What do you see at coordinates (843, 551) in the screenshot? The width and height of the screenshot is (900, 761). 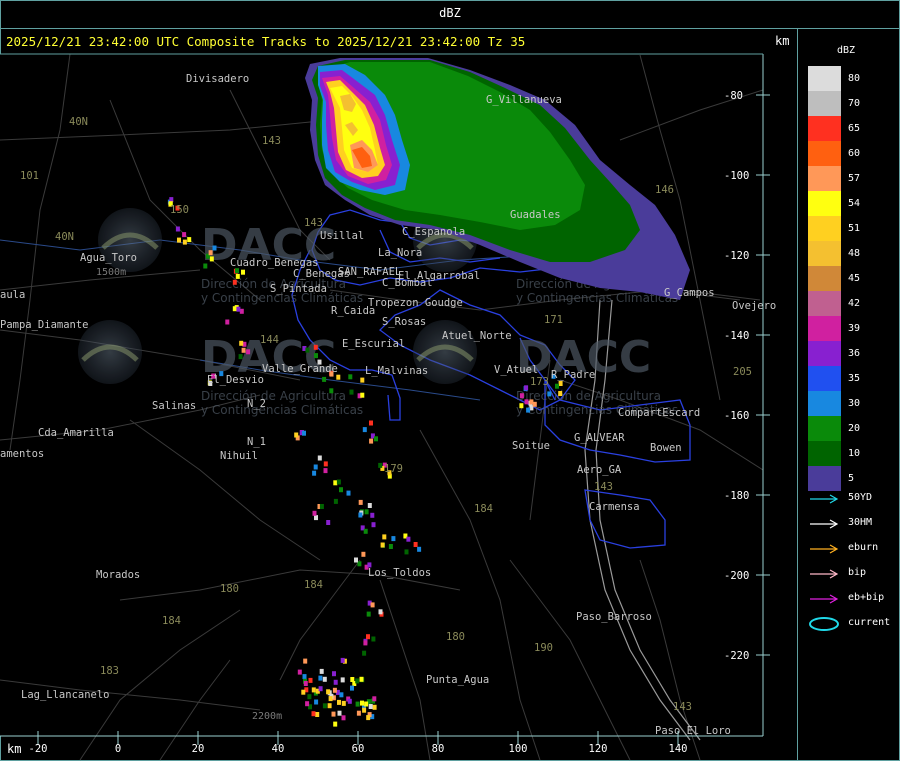 I see `track-legend-item: eburn` at bounding box center [843, 551].